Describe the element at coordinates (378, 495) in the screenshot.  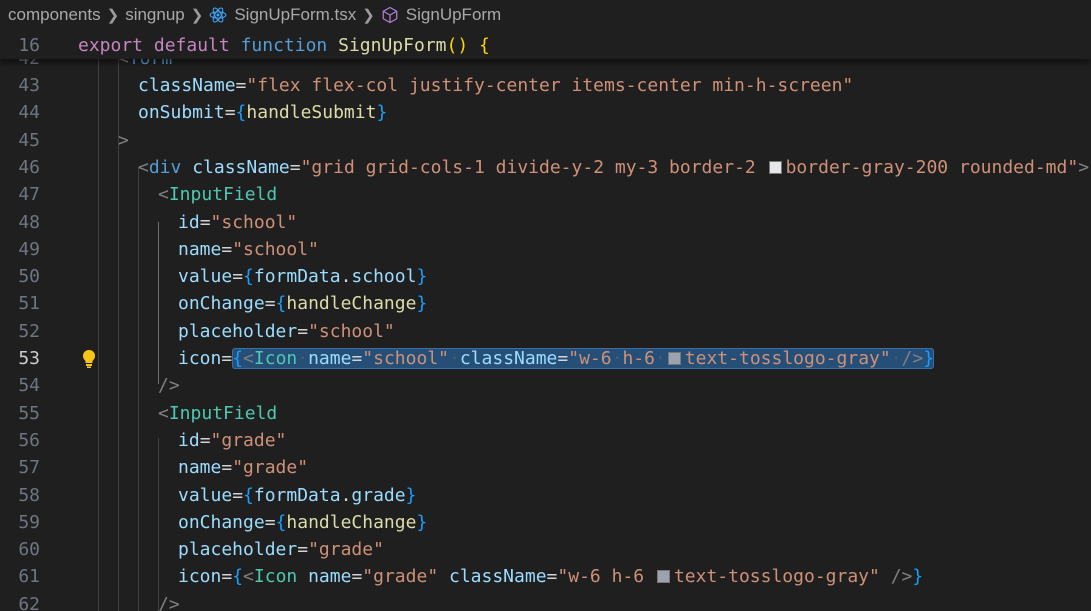
I see `attribute: grade` at that location.